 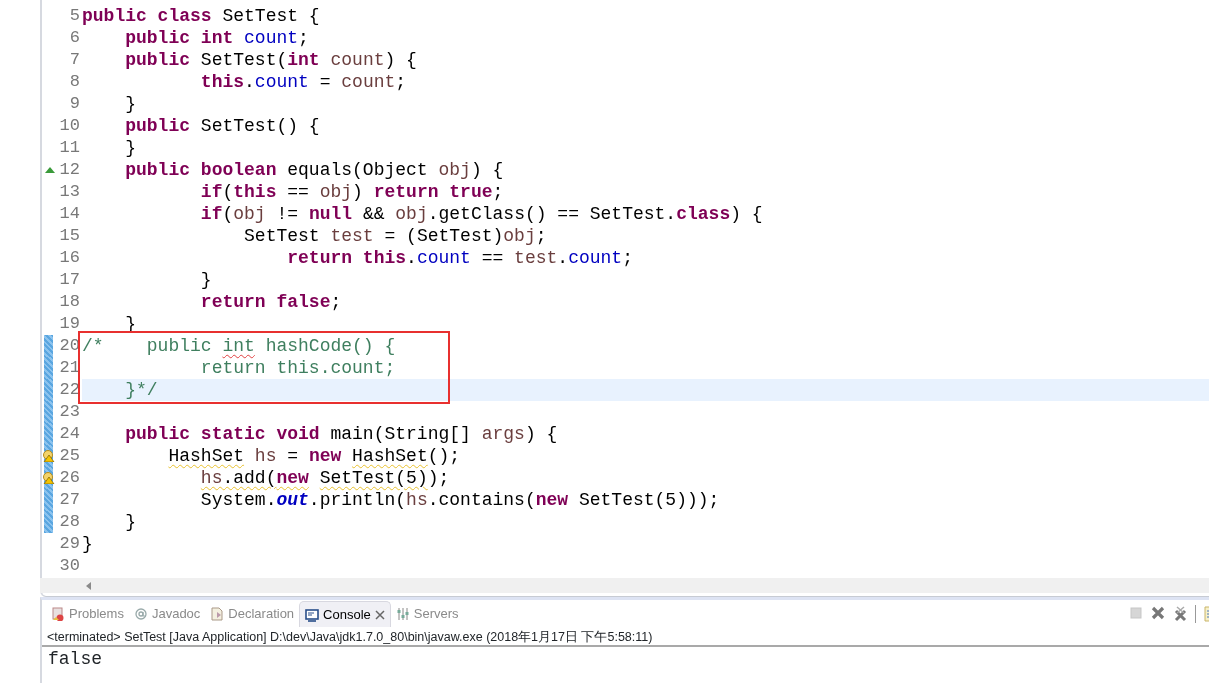 I want to click on view-tab: Servers, so click(x=427, y=614).